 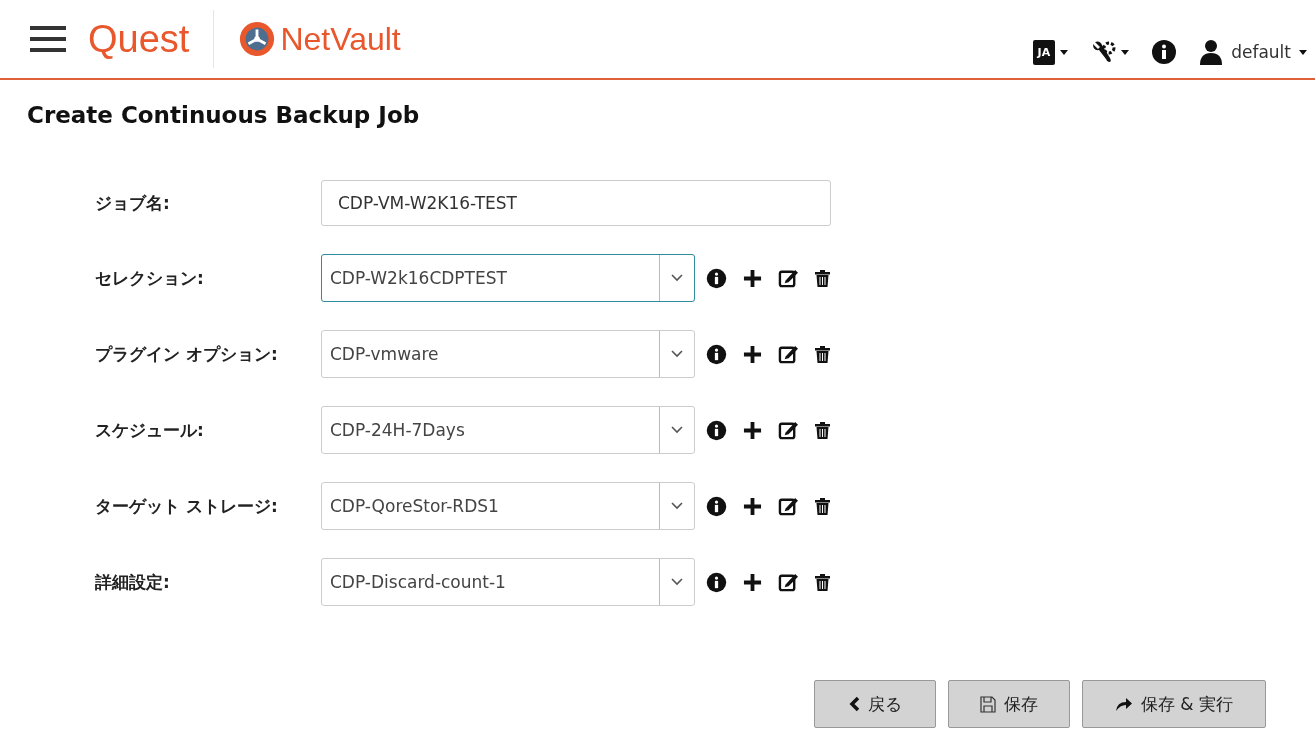 I want to click on chevron-left-icon, so click(x=854, y=704).